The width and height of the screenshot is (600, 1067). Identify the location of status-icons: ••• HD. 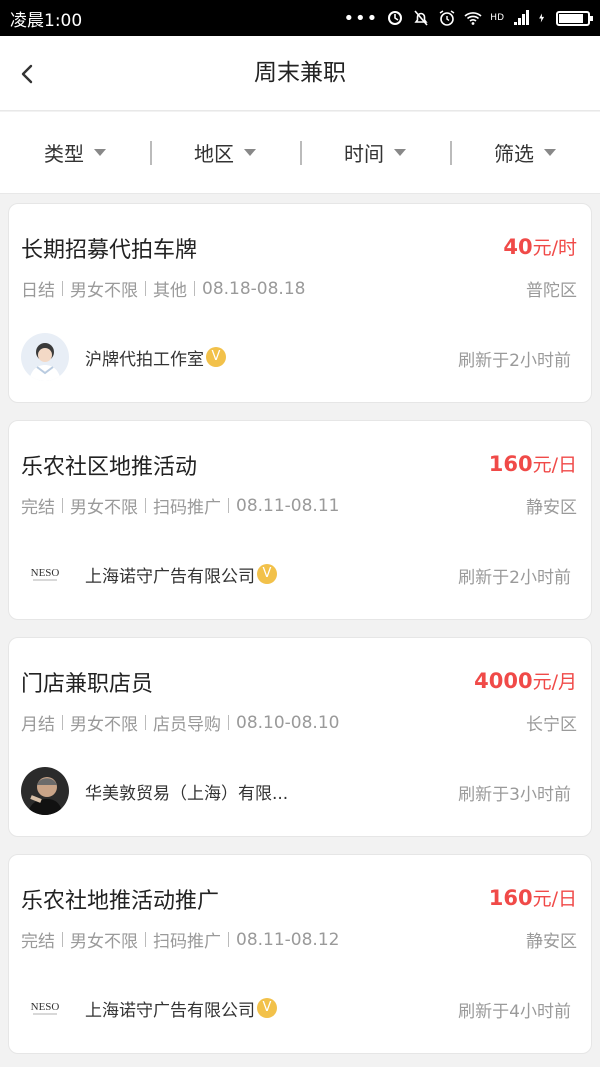
(468, 18).